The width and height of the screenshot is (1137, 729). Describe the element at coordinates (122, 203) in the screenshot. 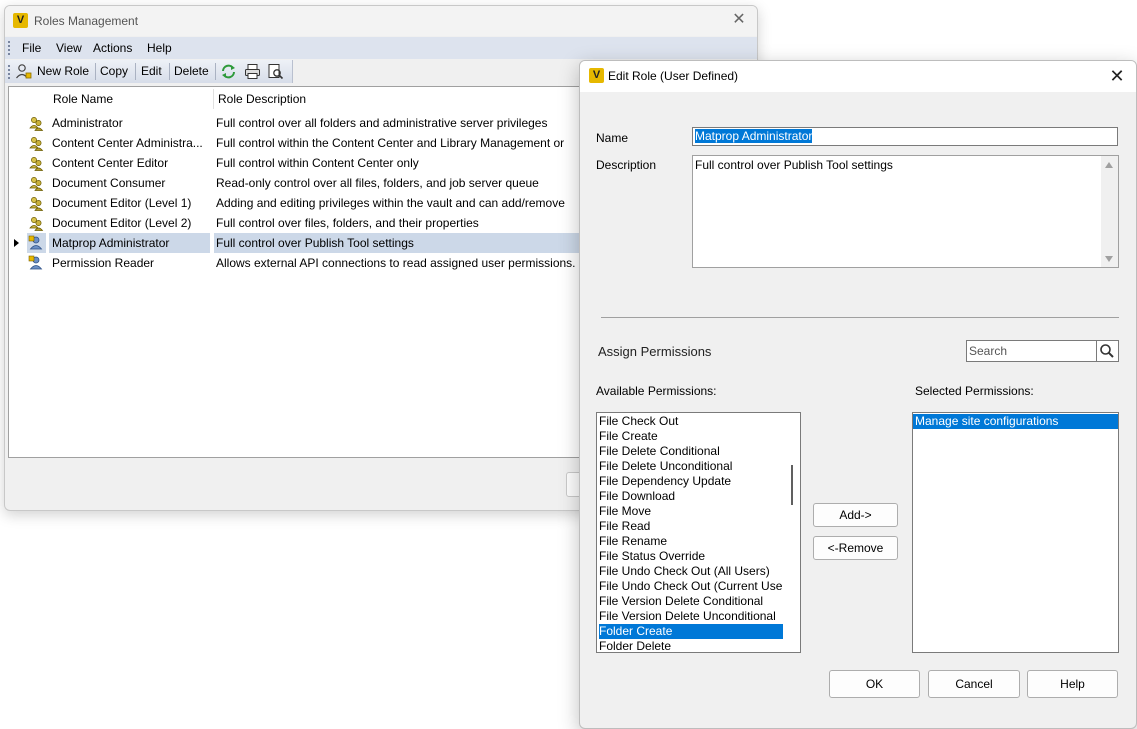

I see `role-name-cell: Document Editor (Level 1)` at that location.